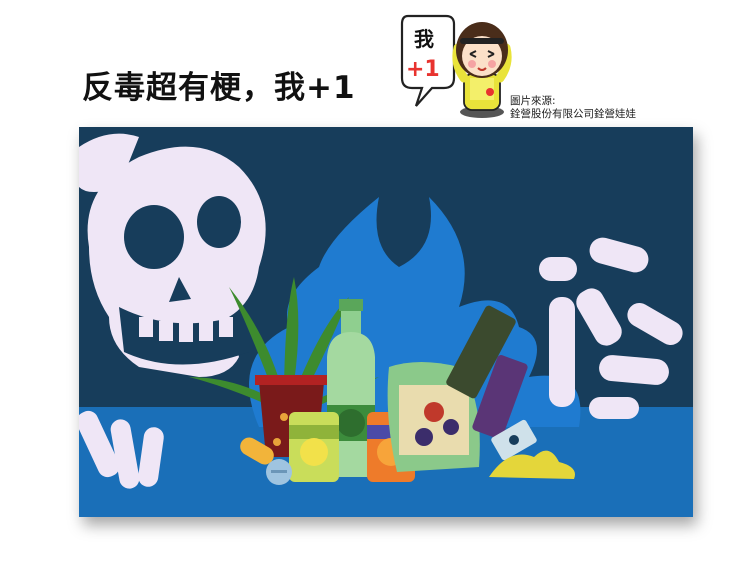  What do you see at coordinates (457, 64) in the screenshot?
I see `mascot-illustration: 我 +1` at bounding box center [457, 64].